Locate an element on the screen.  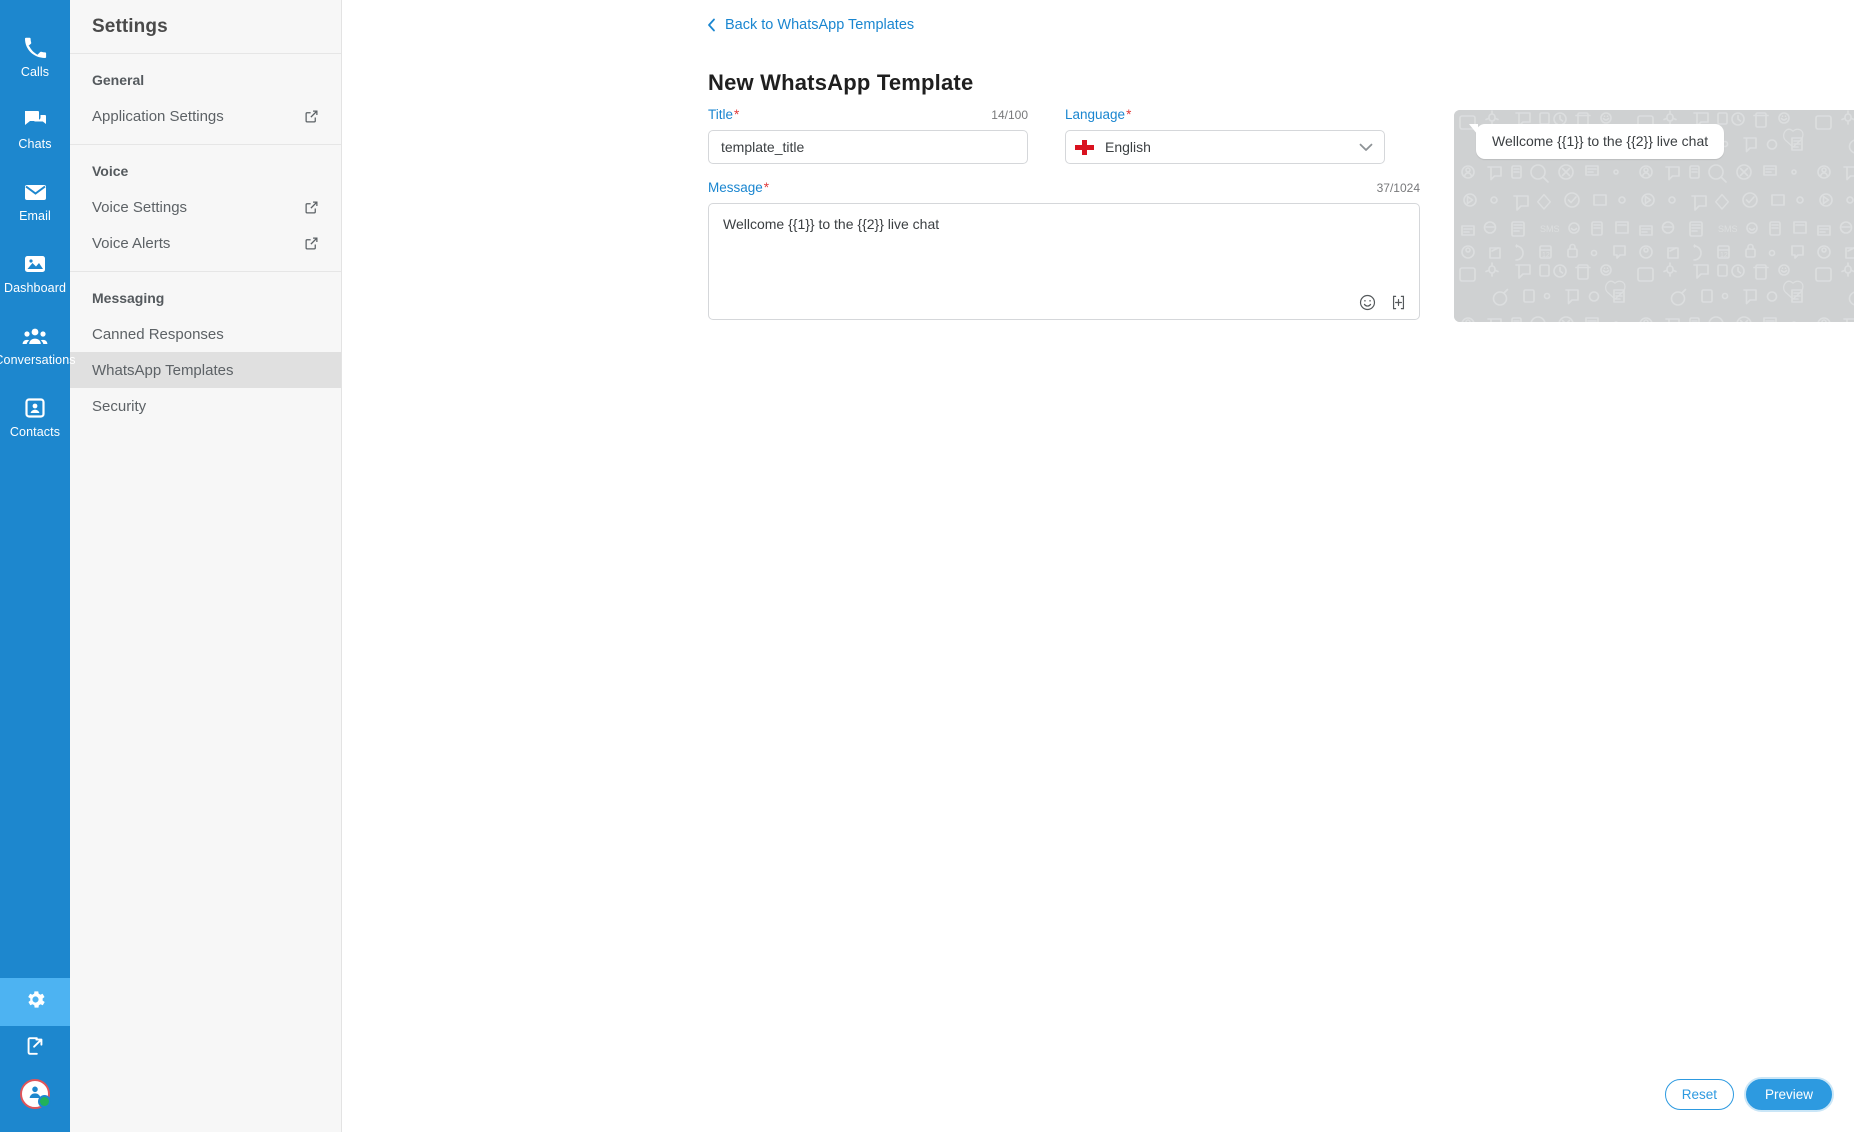
rail-item-chats: Chats is located at coordinates (35, 126).